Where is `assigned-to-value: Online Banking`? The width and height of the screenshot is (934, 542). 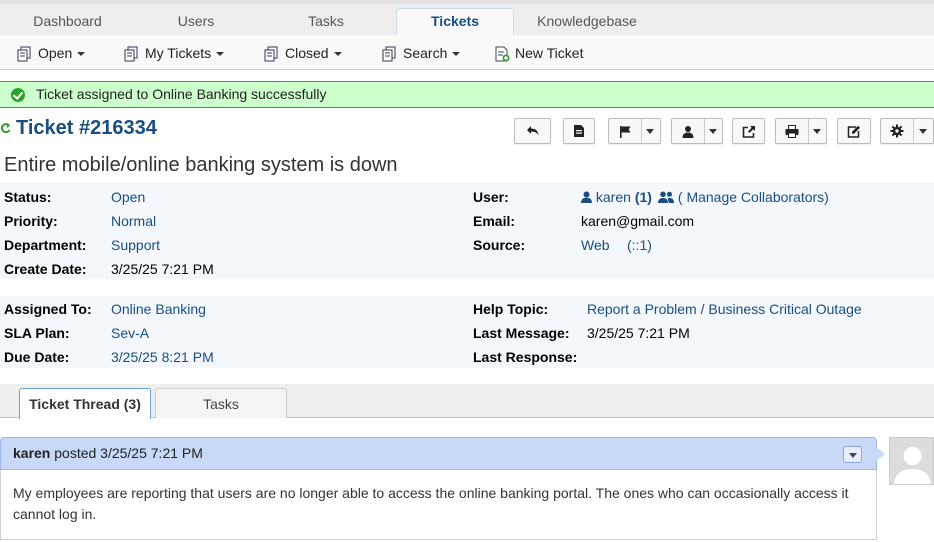 assigned-to-value: Online Banking is located at coordinates (158, 309).